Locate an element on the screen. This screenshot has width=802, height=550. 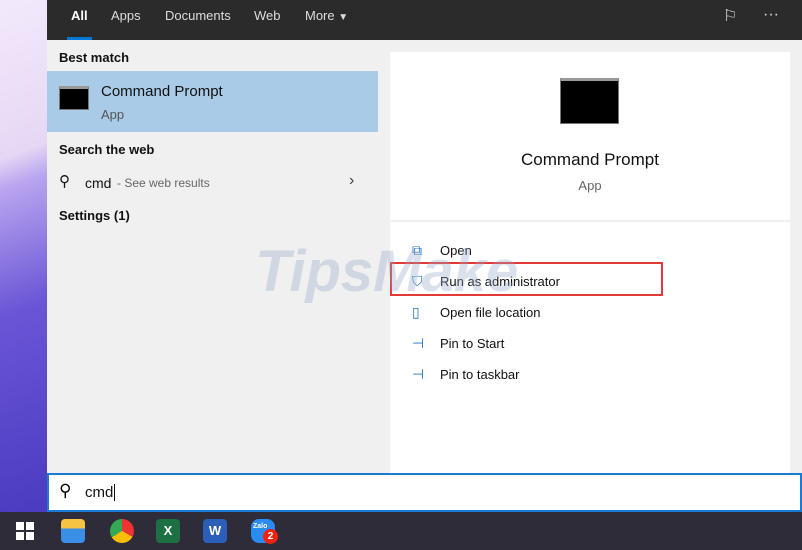
command-prompt-large-icon is located at coordinates (589, 101).